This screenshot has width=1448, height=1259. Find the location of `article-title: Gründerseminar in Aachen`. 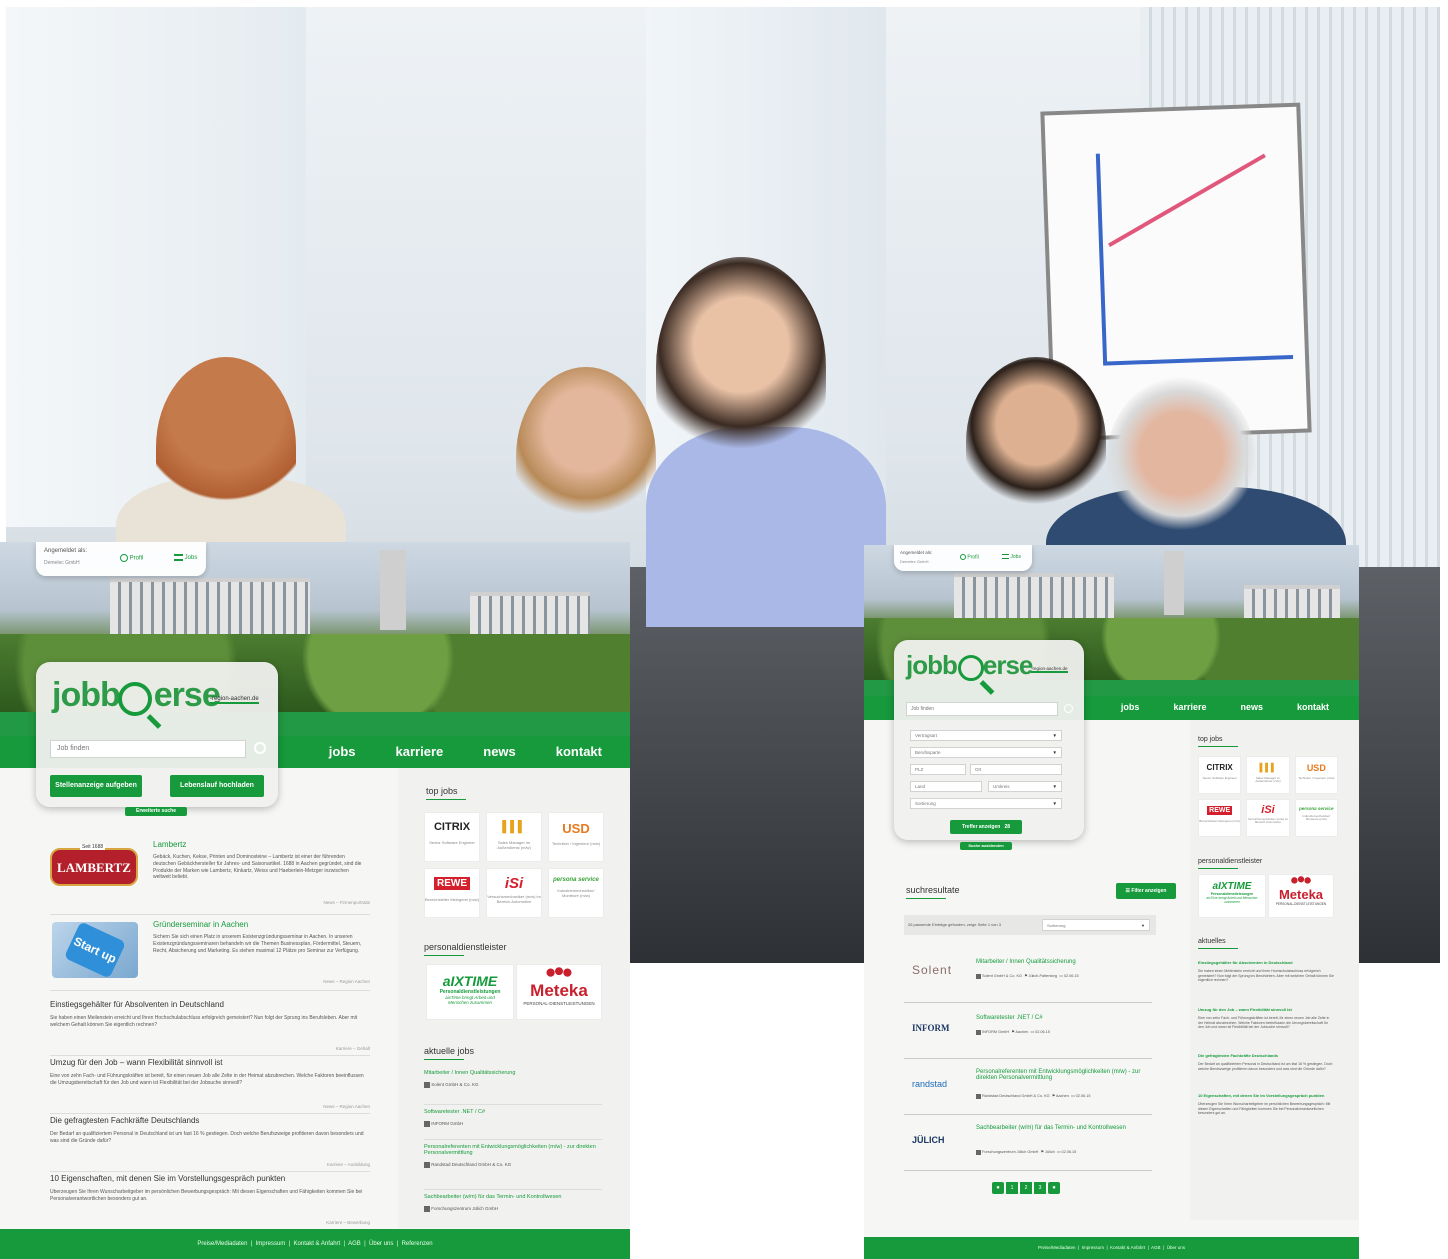

article-title: Gründerseminar in Aachen is located at coordinates (200, 924).